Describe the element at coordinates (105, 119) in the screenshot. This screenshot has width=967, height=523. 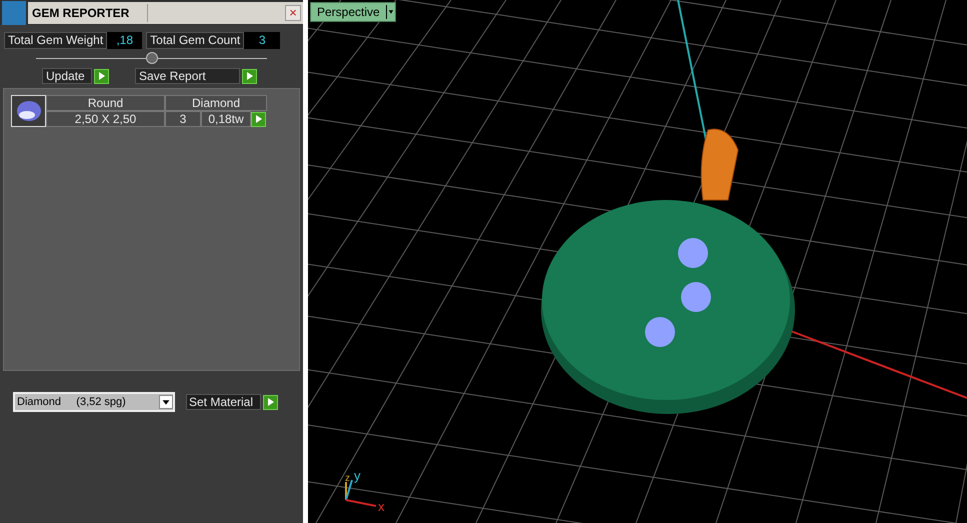
I see `gem-size: 2,50 X 2,50` at that location.